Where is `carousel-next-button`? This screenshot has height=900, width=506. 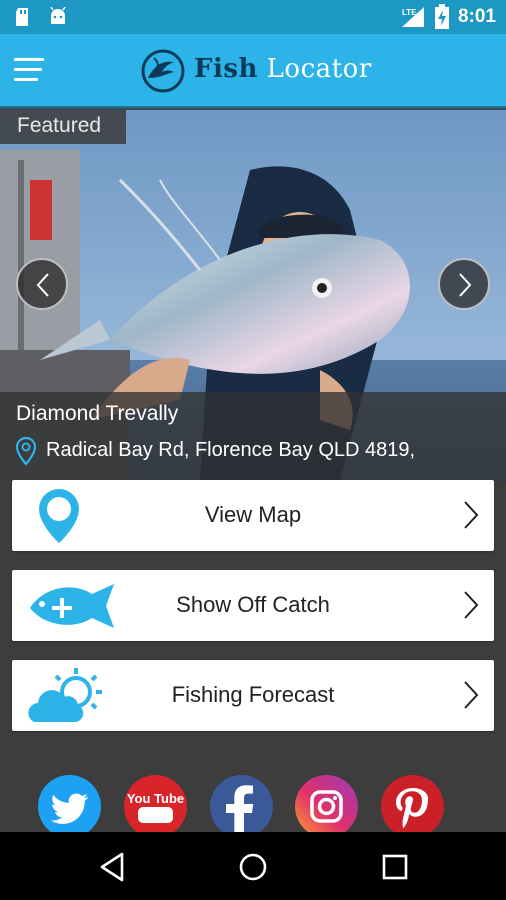 carousel-next-button is located at coordinates (464, 284).